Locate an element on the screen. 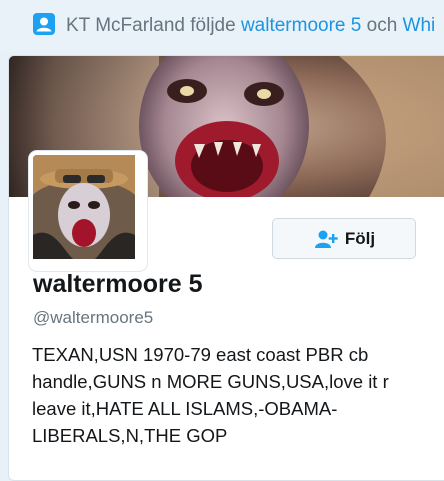 Image resolution: width=444 pixels, height=481 pixels. follow-button: Följ is located at coordinates (344, 238).